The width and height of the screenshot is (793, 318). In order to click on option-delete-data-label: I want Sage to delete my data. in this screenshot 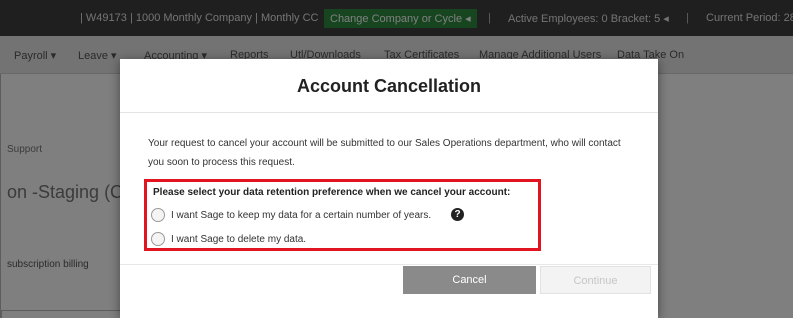, I will do `click(238, 239)`.